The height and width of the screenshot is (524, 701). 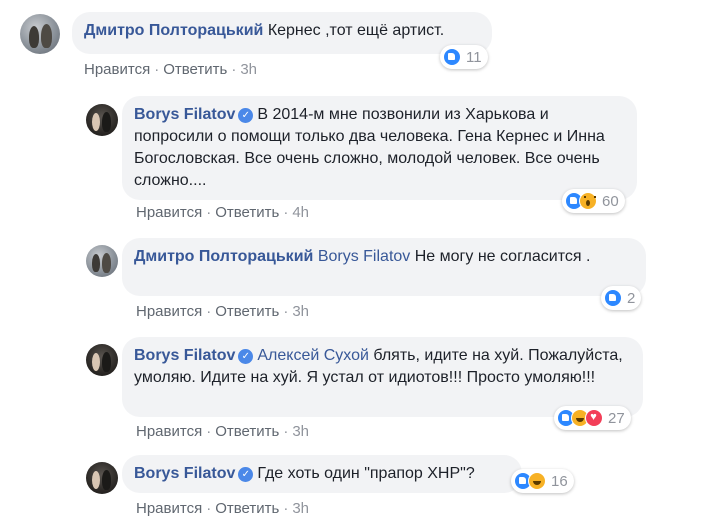 What do you see at coordinates (610, 201) in the screenshot?
I see `reaction-count: 60` at bounding box center [610, 201].